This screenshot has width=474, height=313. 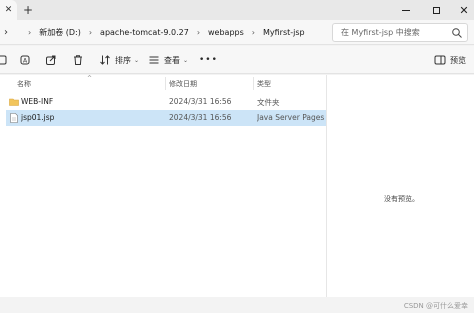 I want to click on watermark-text: CSDN @可什么爱幸, so click(x=435, y=306).